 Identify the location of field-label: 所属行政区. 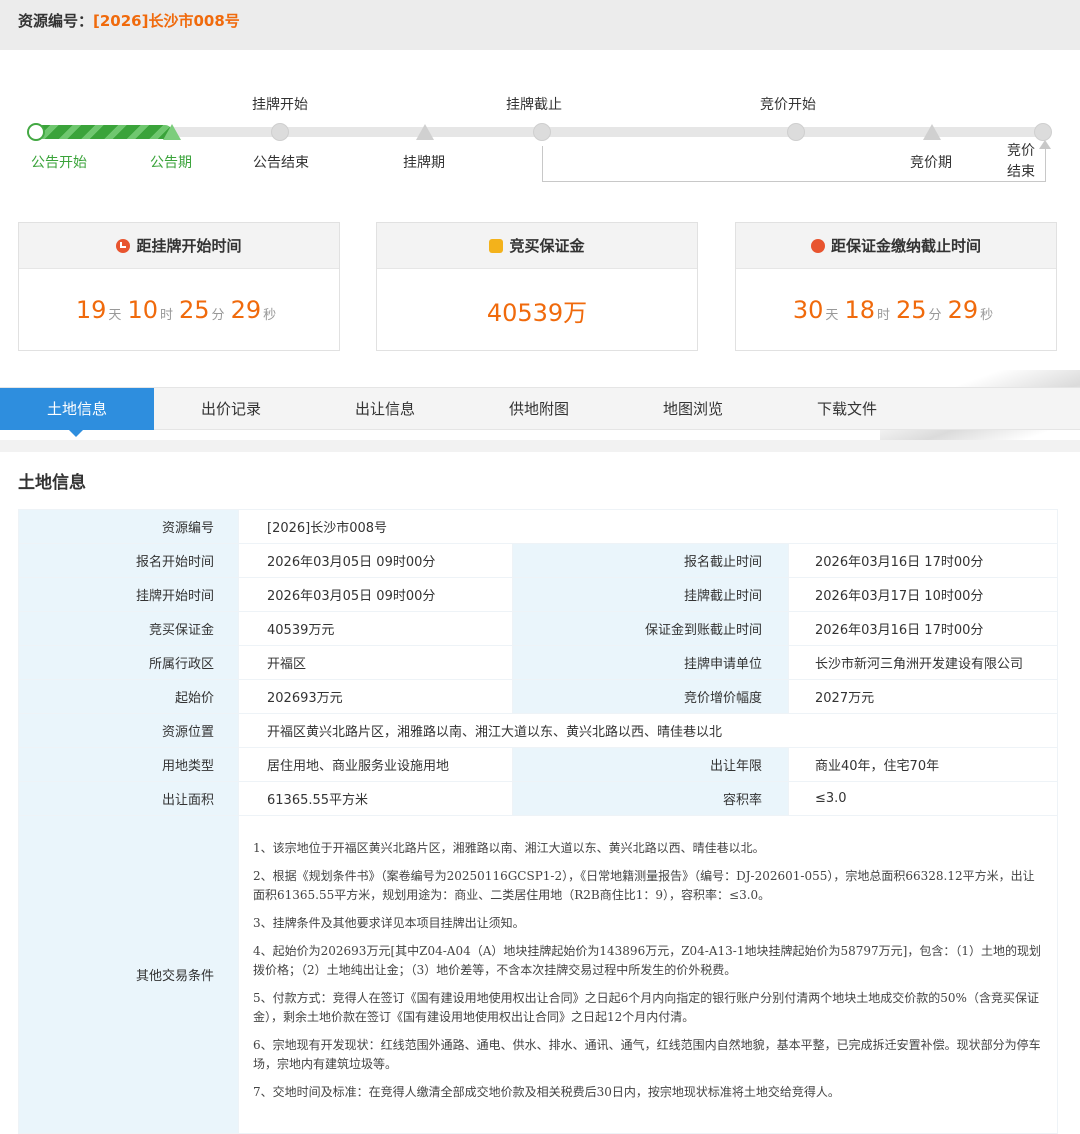
(128, 662).